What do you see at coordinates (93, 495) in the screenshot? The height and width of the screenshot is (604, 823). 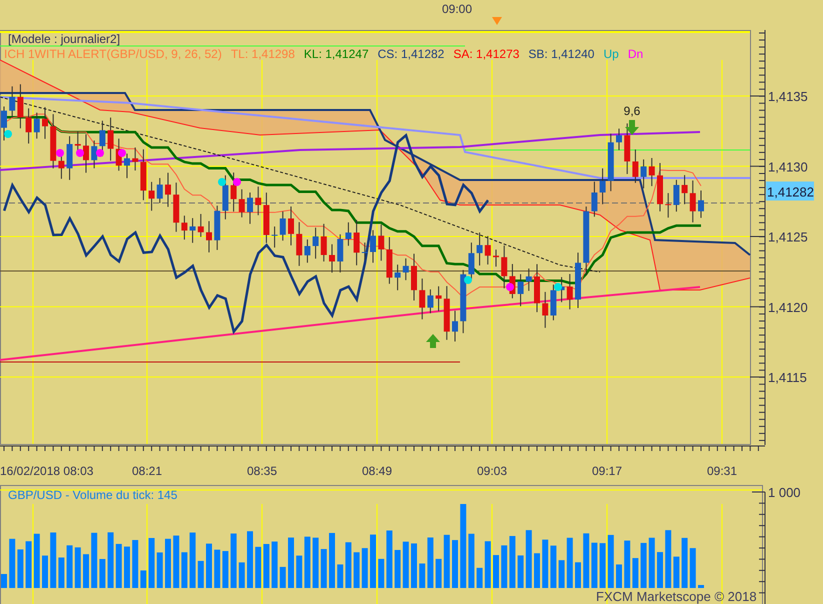 I see `volume-title: GBP/USD - Volume du tick: 145` at bounding box center [93, 495].